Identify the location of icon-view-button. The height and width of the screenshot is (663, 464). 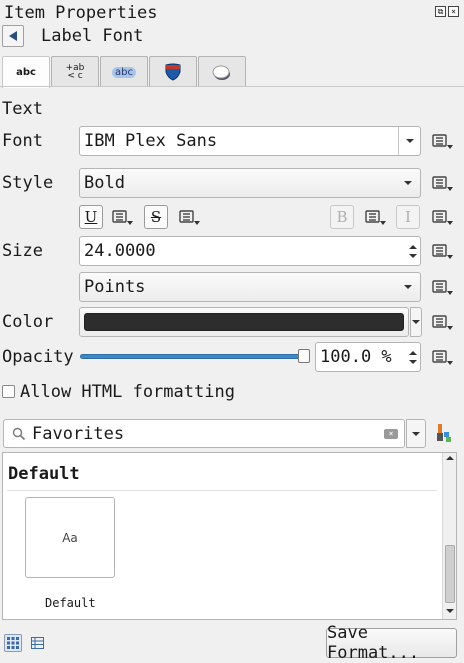
(13, 643).